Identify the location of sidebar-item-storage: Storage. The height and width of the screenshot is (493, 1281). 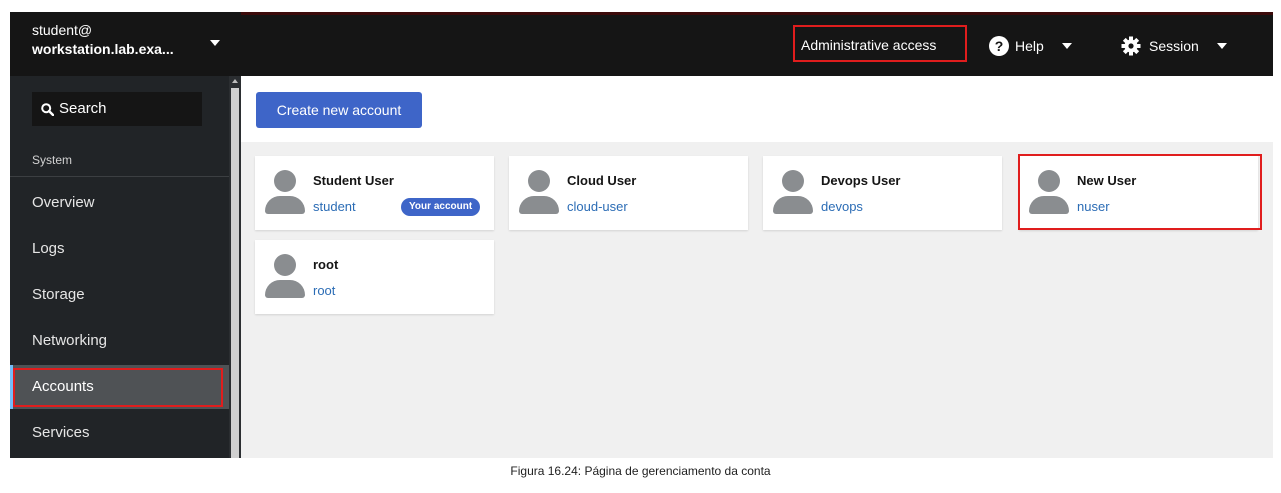
(119, 295).